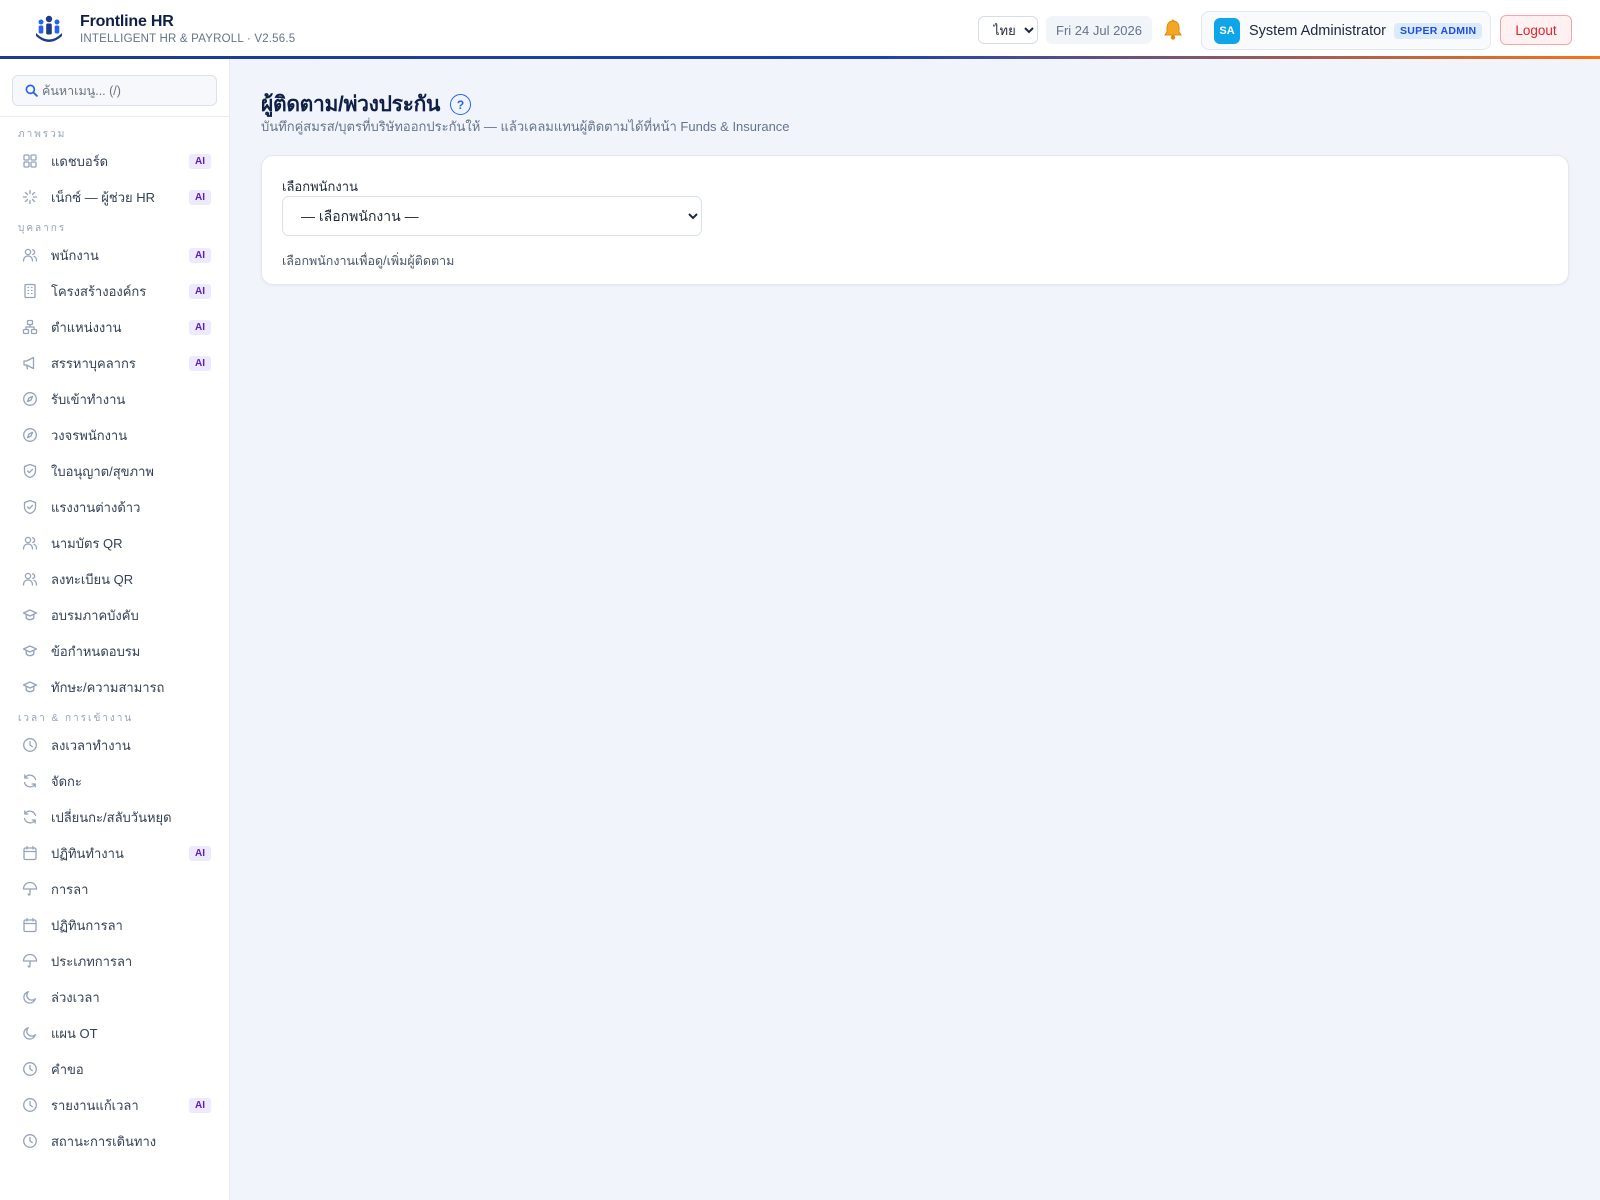 The height and width of the screenshot is (1200, 1600). I want to click on sidebar-item: สรรหาบุคลากร AI, so click(114, 363).